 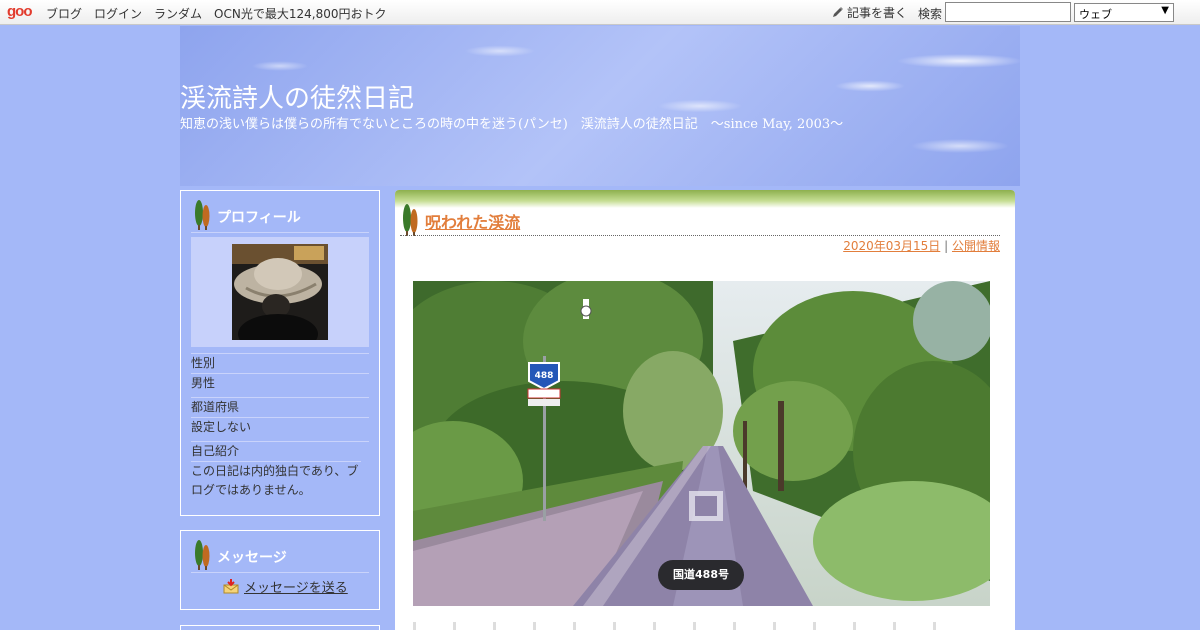 I want to click on post-category-link: 公開情報, so click(x=976, y=246).